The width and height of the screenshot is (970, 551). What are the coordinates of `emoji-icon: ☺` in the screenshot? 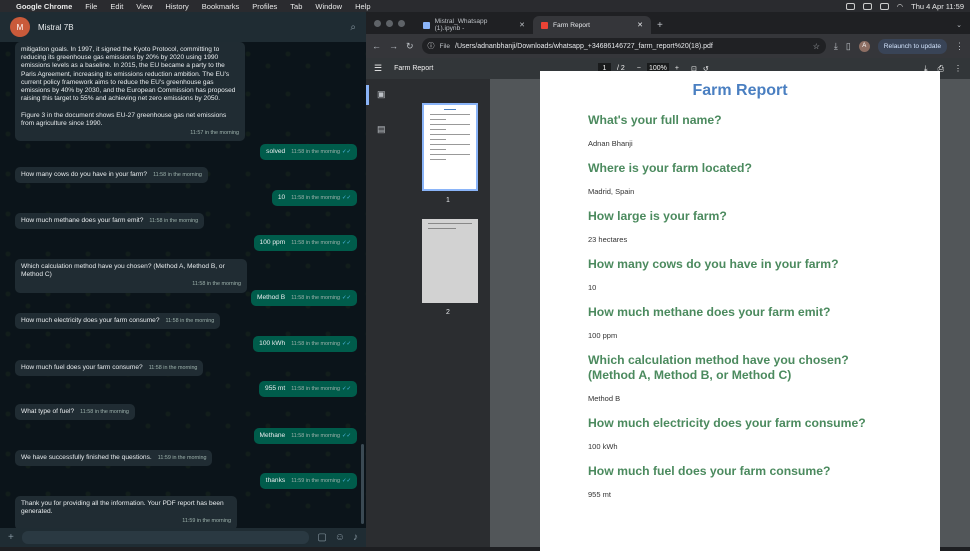 It's located at (340, 537).